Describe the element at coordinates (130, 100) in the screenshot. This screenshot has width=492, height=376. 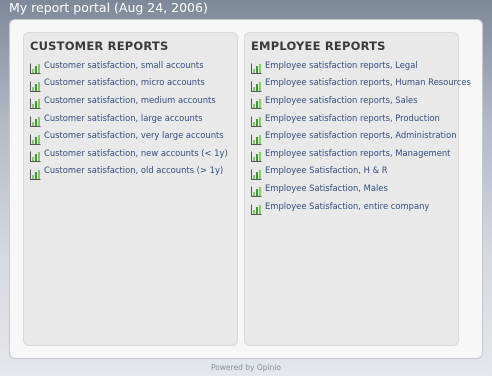
I see `report-link: Customer satisfaction, medium accounts` at that location.